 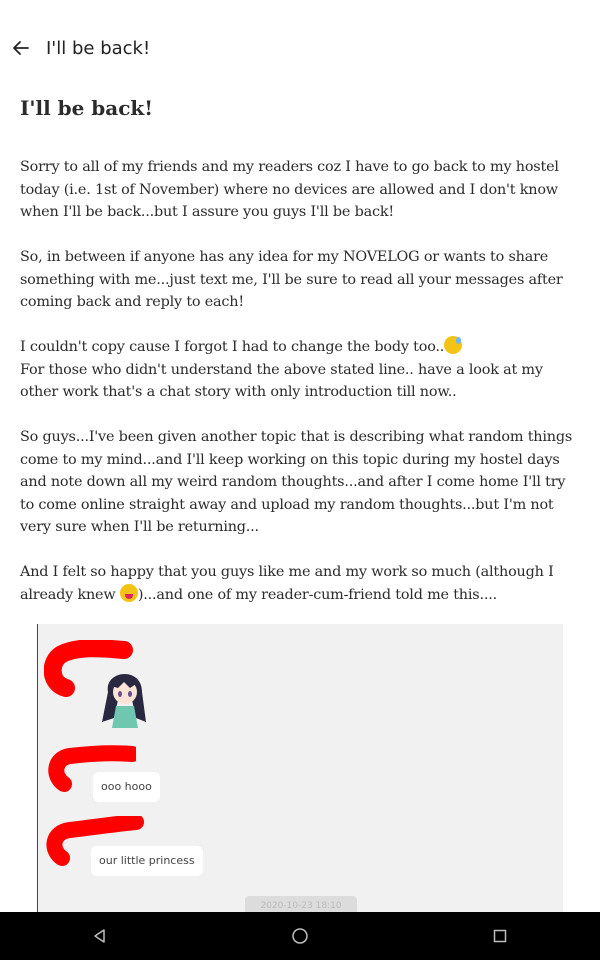 I want to click on app-bar: I'll be back!, so click(x=300, y=48).